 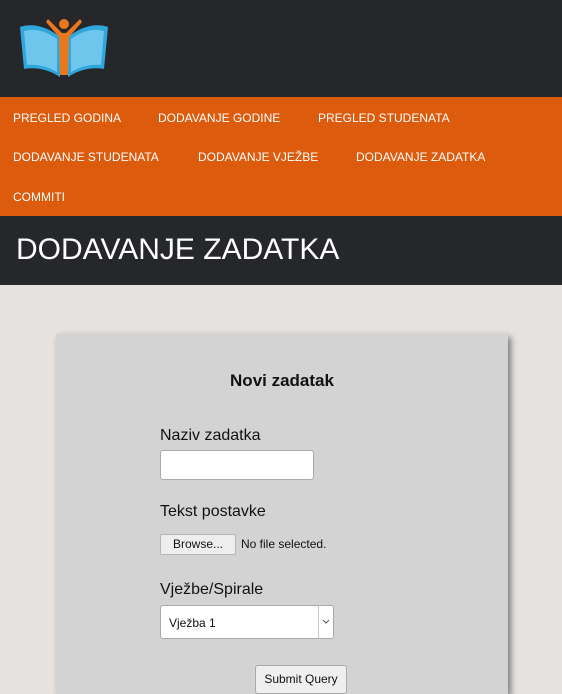 What do you see at coordinates (247, 622) in the screenshot?
I see `exercise-select: Vježba 1` at bounding box center [247, 622].